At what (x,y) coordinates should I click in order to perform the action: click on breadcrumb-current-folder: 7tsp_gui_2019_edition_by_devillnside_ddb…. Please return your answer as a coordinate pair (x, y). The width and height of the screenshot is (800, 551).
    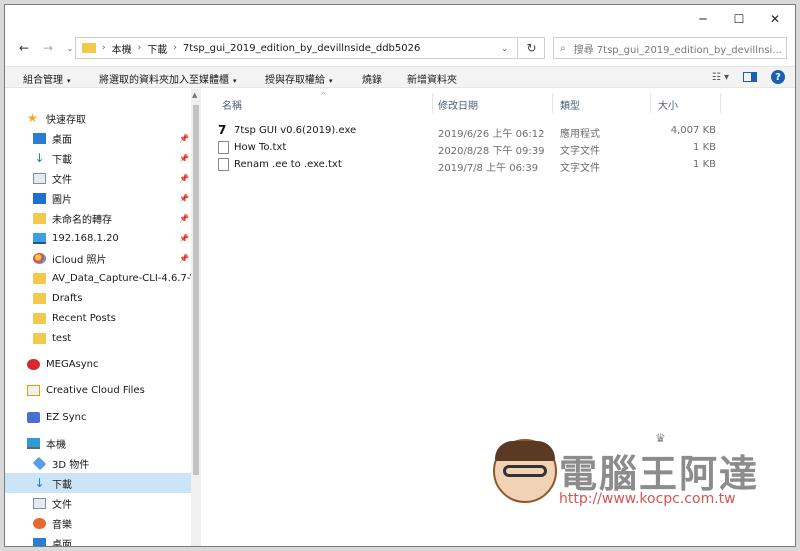
    Looking at the image, I should click on (302, 48).